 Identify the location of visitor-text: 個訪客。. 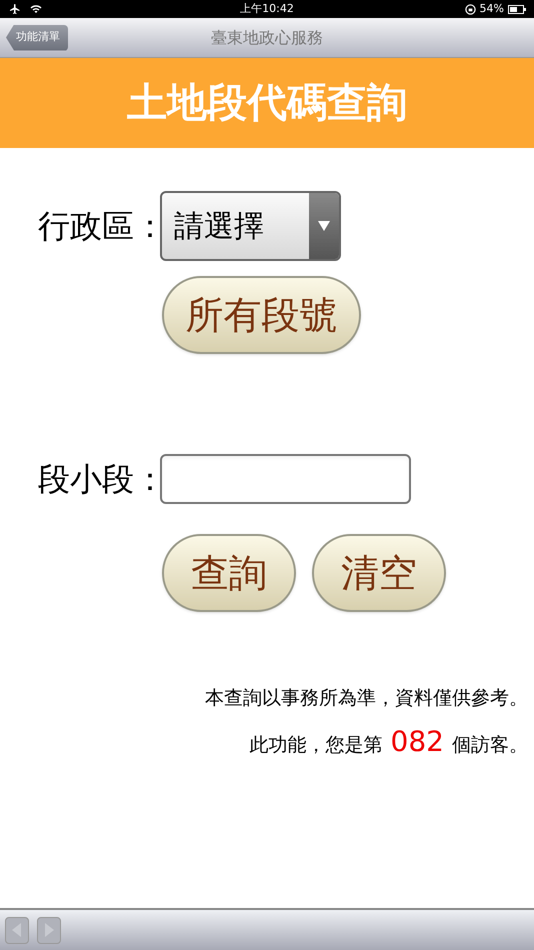
(490, 745).